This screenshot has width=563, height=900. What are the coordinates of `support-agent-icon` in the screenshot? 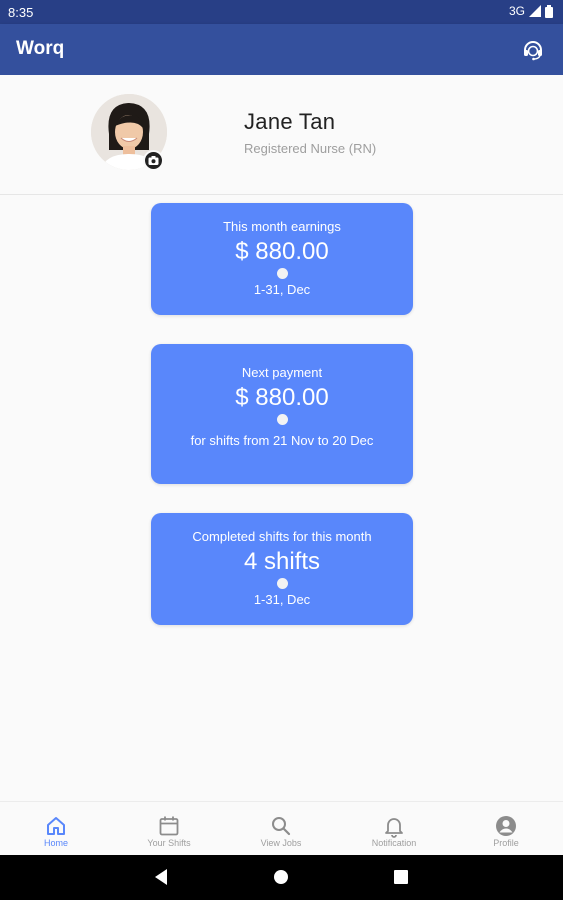 It's located at (533, 51).